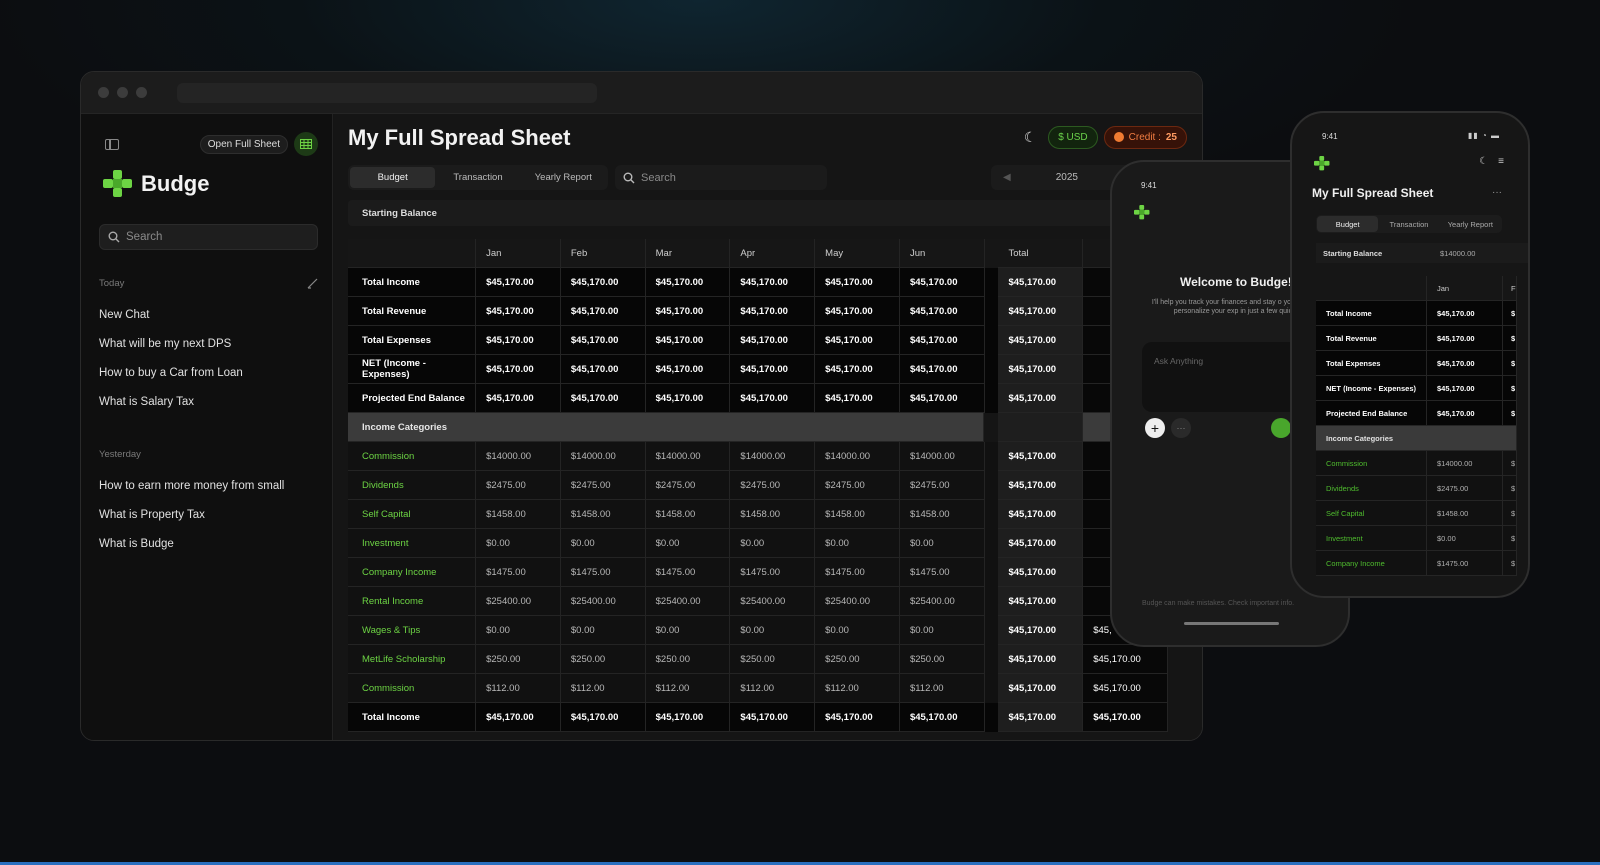 This screenshot has width=1600, height=865. I want to click on currency-badge: $ USD, so click(1073, 137).